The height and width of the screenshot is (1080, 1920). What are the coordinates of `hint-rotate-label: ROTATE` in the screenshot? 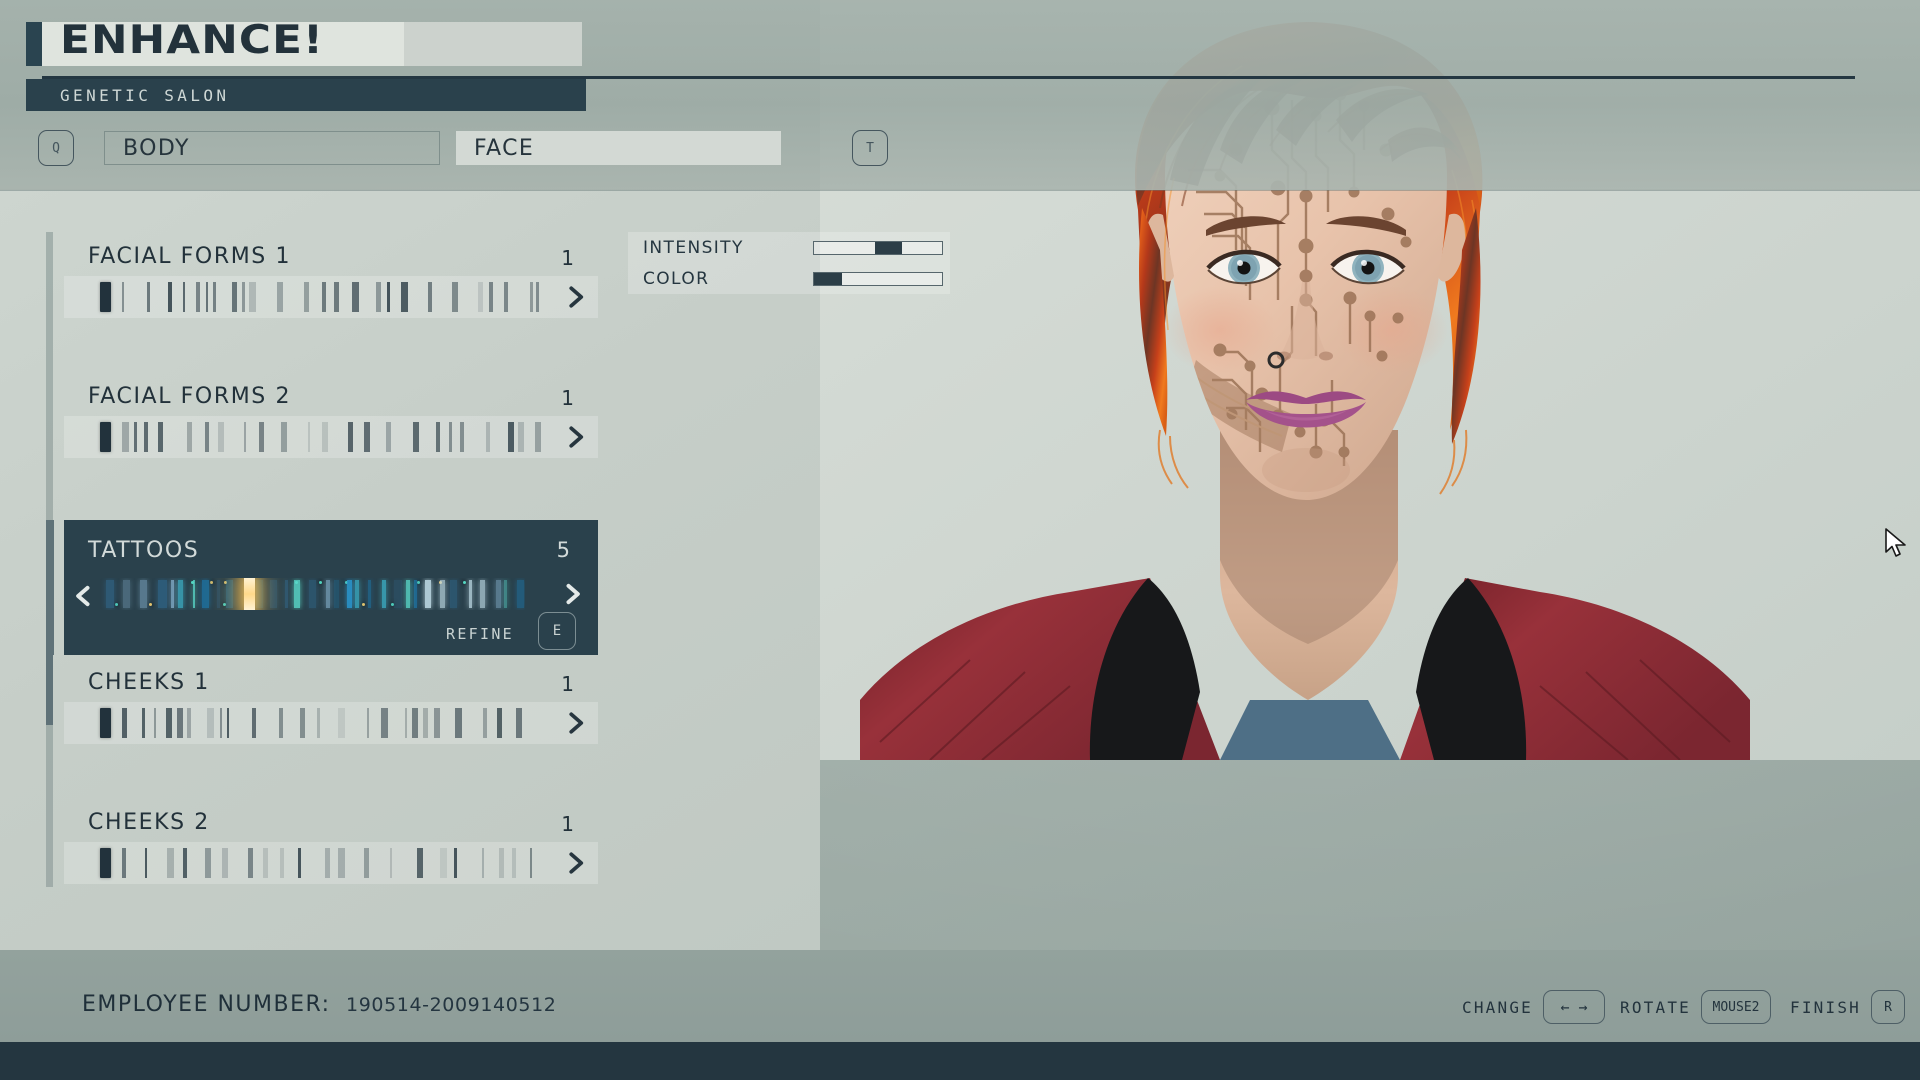 It's located at (1655, 1007).